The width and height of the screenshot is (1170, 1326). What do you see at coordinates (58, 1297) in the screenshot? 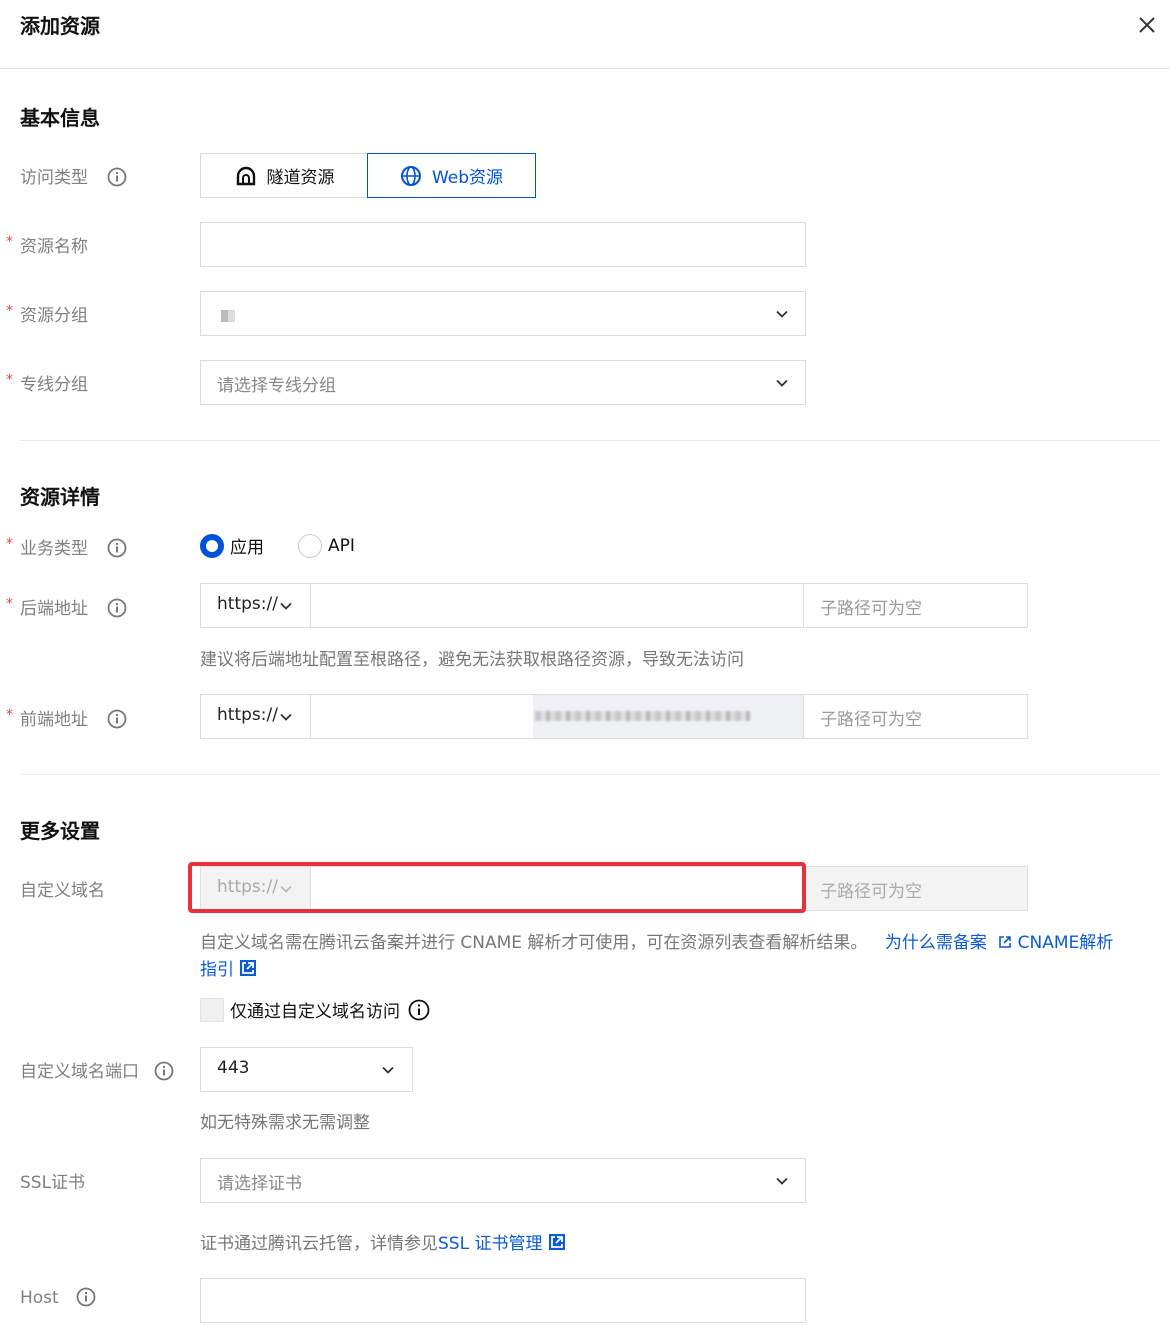
I see `host-label: Host` at bounding box center [58, 1297].